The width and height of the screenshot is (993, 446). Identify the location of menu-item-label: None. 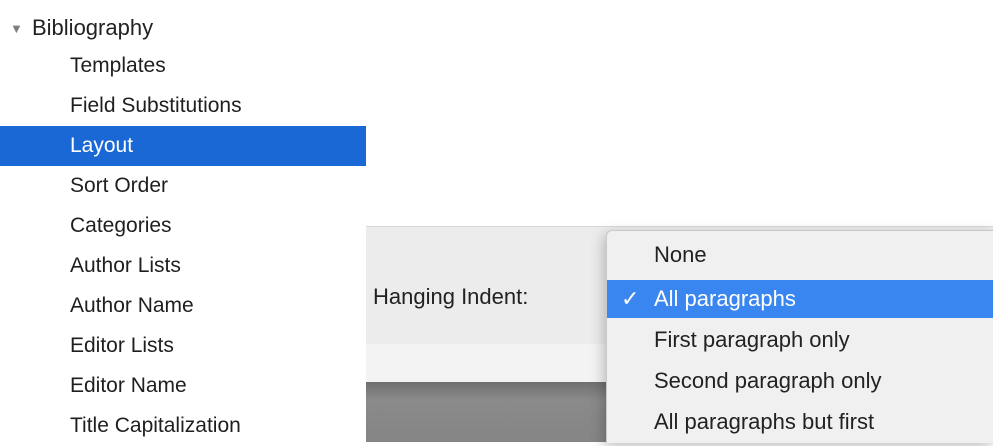
(680, 254).